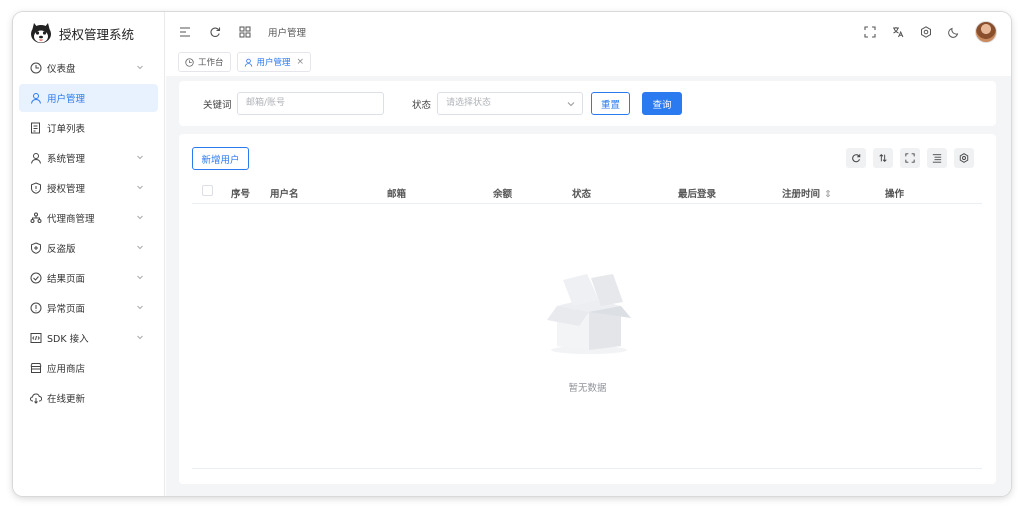 The image size is (1024, 509). What do you see at coordinates (587, 468) in the screenshot?
I see `table-bottom-border` at bounding box center [587, 468].